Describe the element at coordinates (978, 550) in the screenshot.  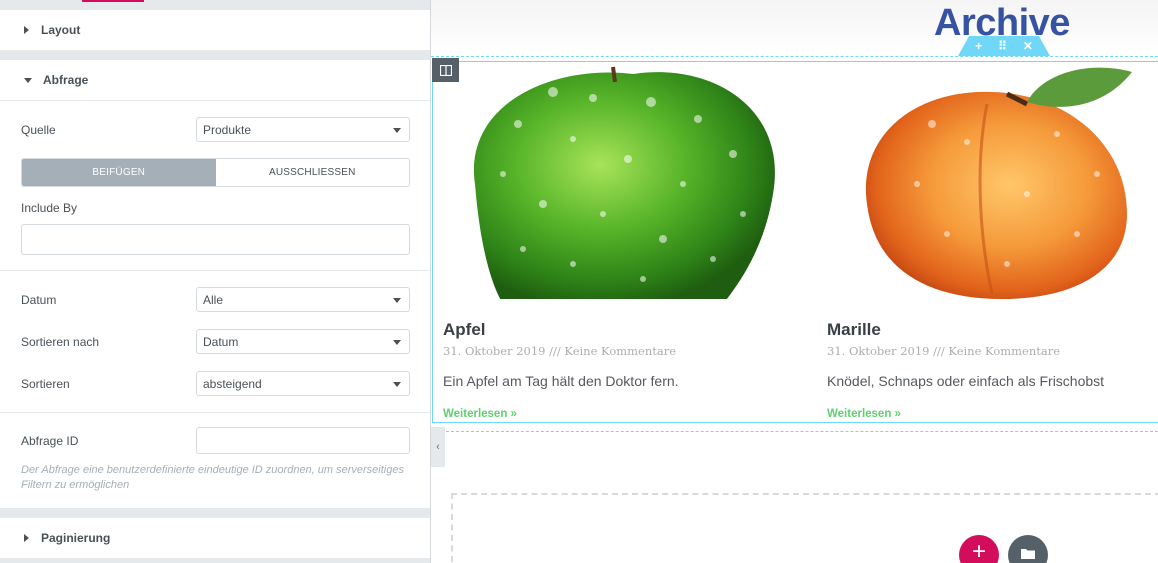
I see `plus-icon: +` at that location.